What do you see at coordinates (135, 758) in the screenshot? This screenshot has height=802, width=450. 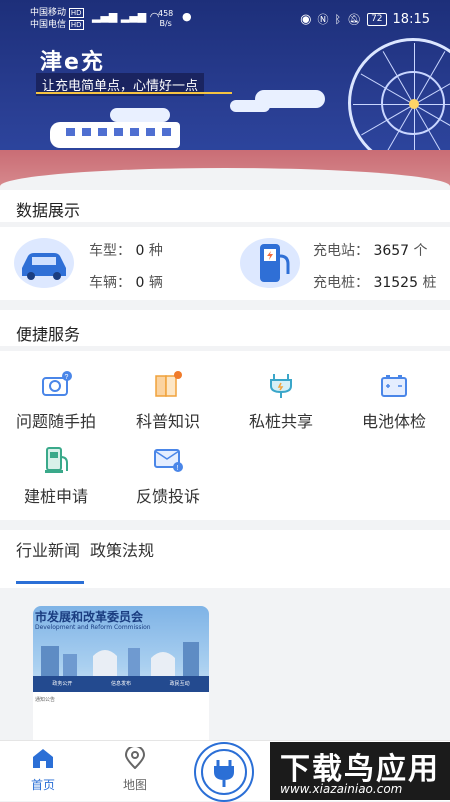 I see `location-icon` at bounding box center [135, 758].